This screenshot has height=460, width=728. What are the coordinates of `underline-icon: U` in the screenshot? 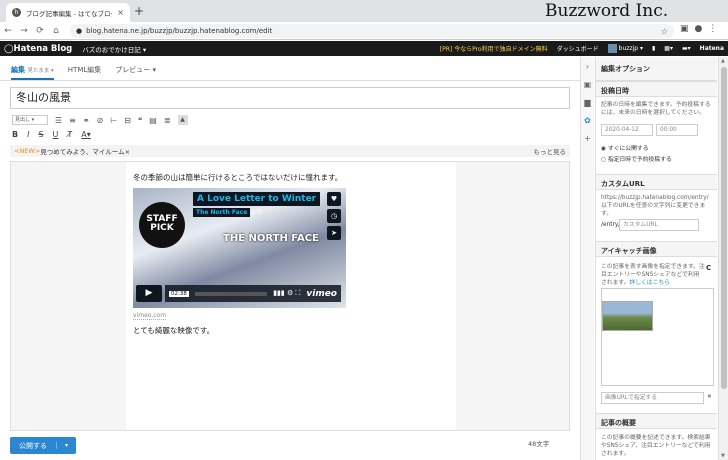 It's located at (56, 134).